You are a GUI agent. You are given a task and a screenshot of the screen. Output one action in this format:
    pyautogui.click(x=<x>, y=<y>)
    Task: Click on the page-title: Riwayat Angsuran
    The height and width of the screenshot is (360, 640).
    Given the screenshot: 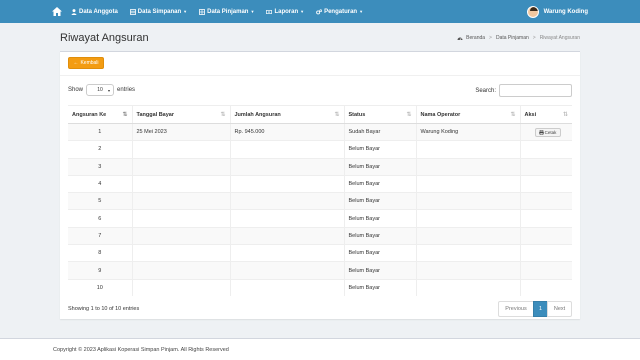 What is the action you would take?
    pyautogui.click(x=104, y=38)
    